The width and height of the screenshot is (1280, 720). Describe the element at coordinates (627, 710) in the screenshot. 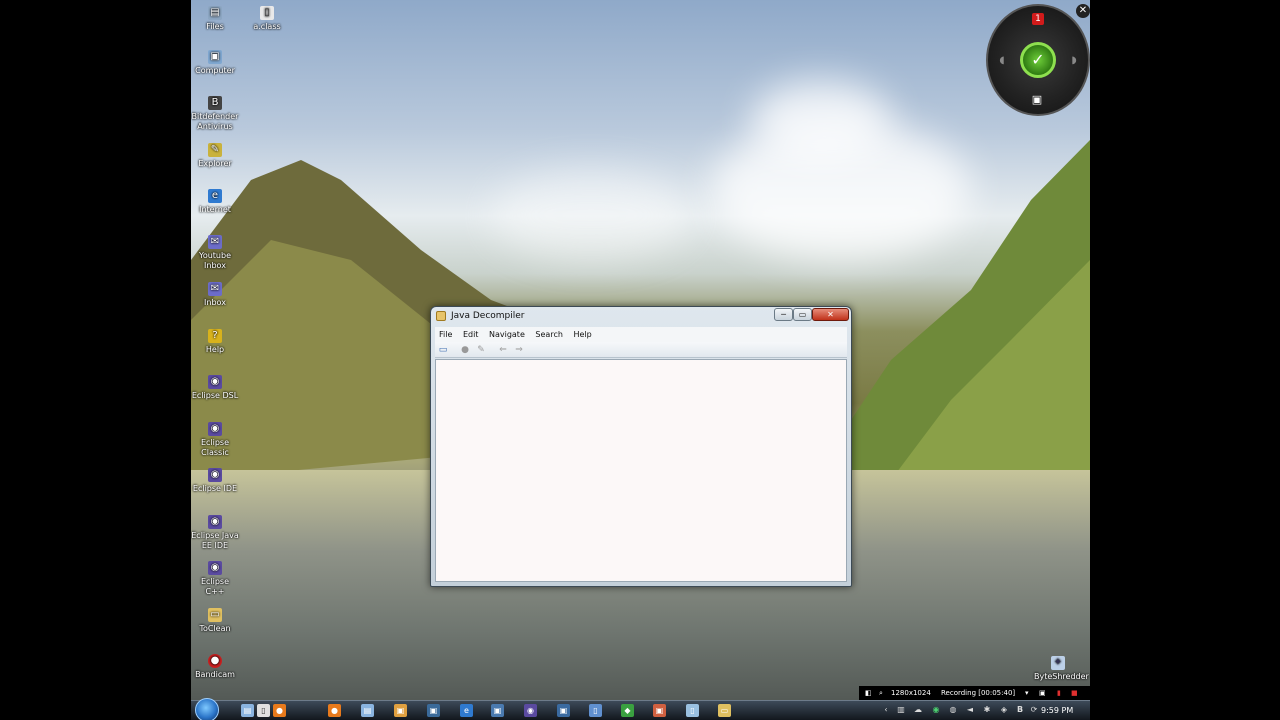

I see `taskbar-app-icon: ◆` at that location.